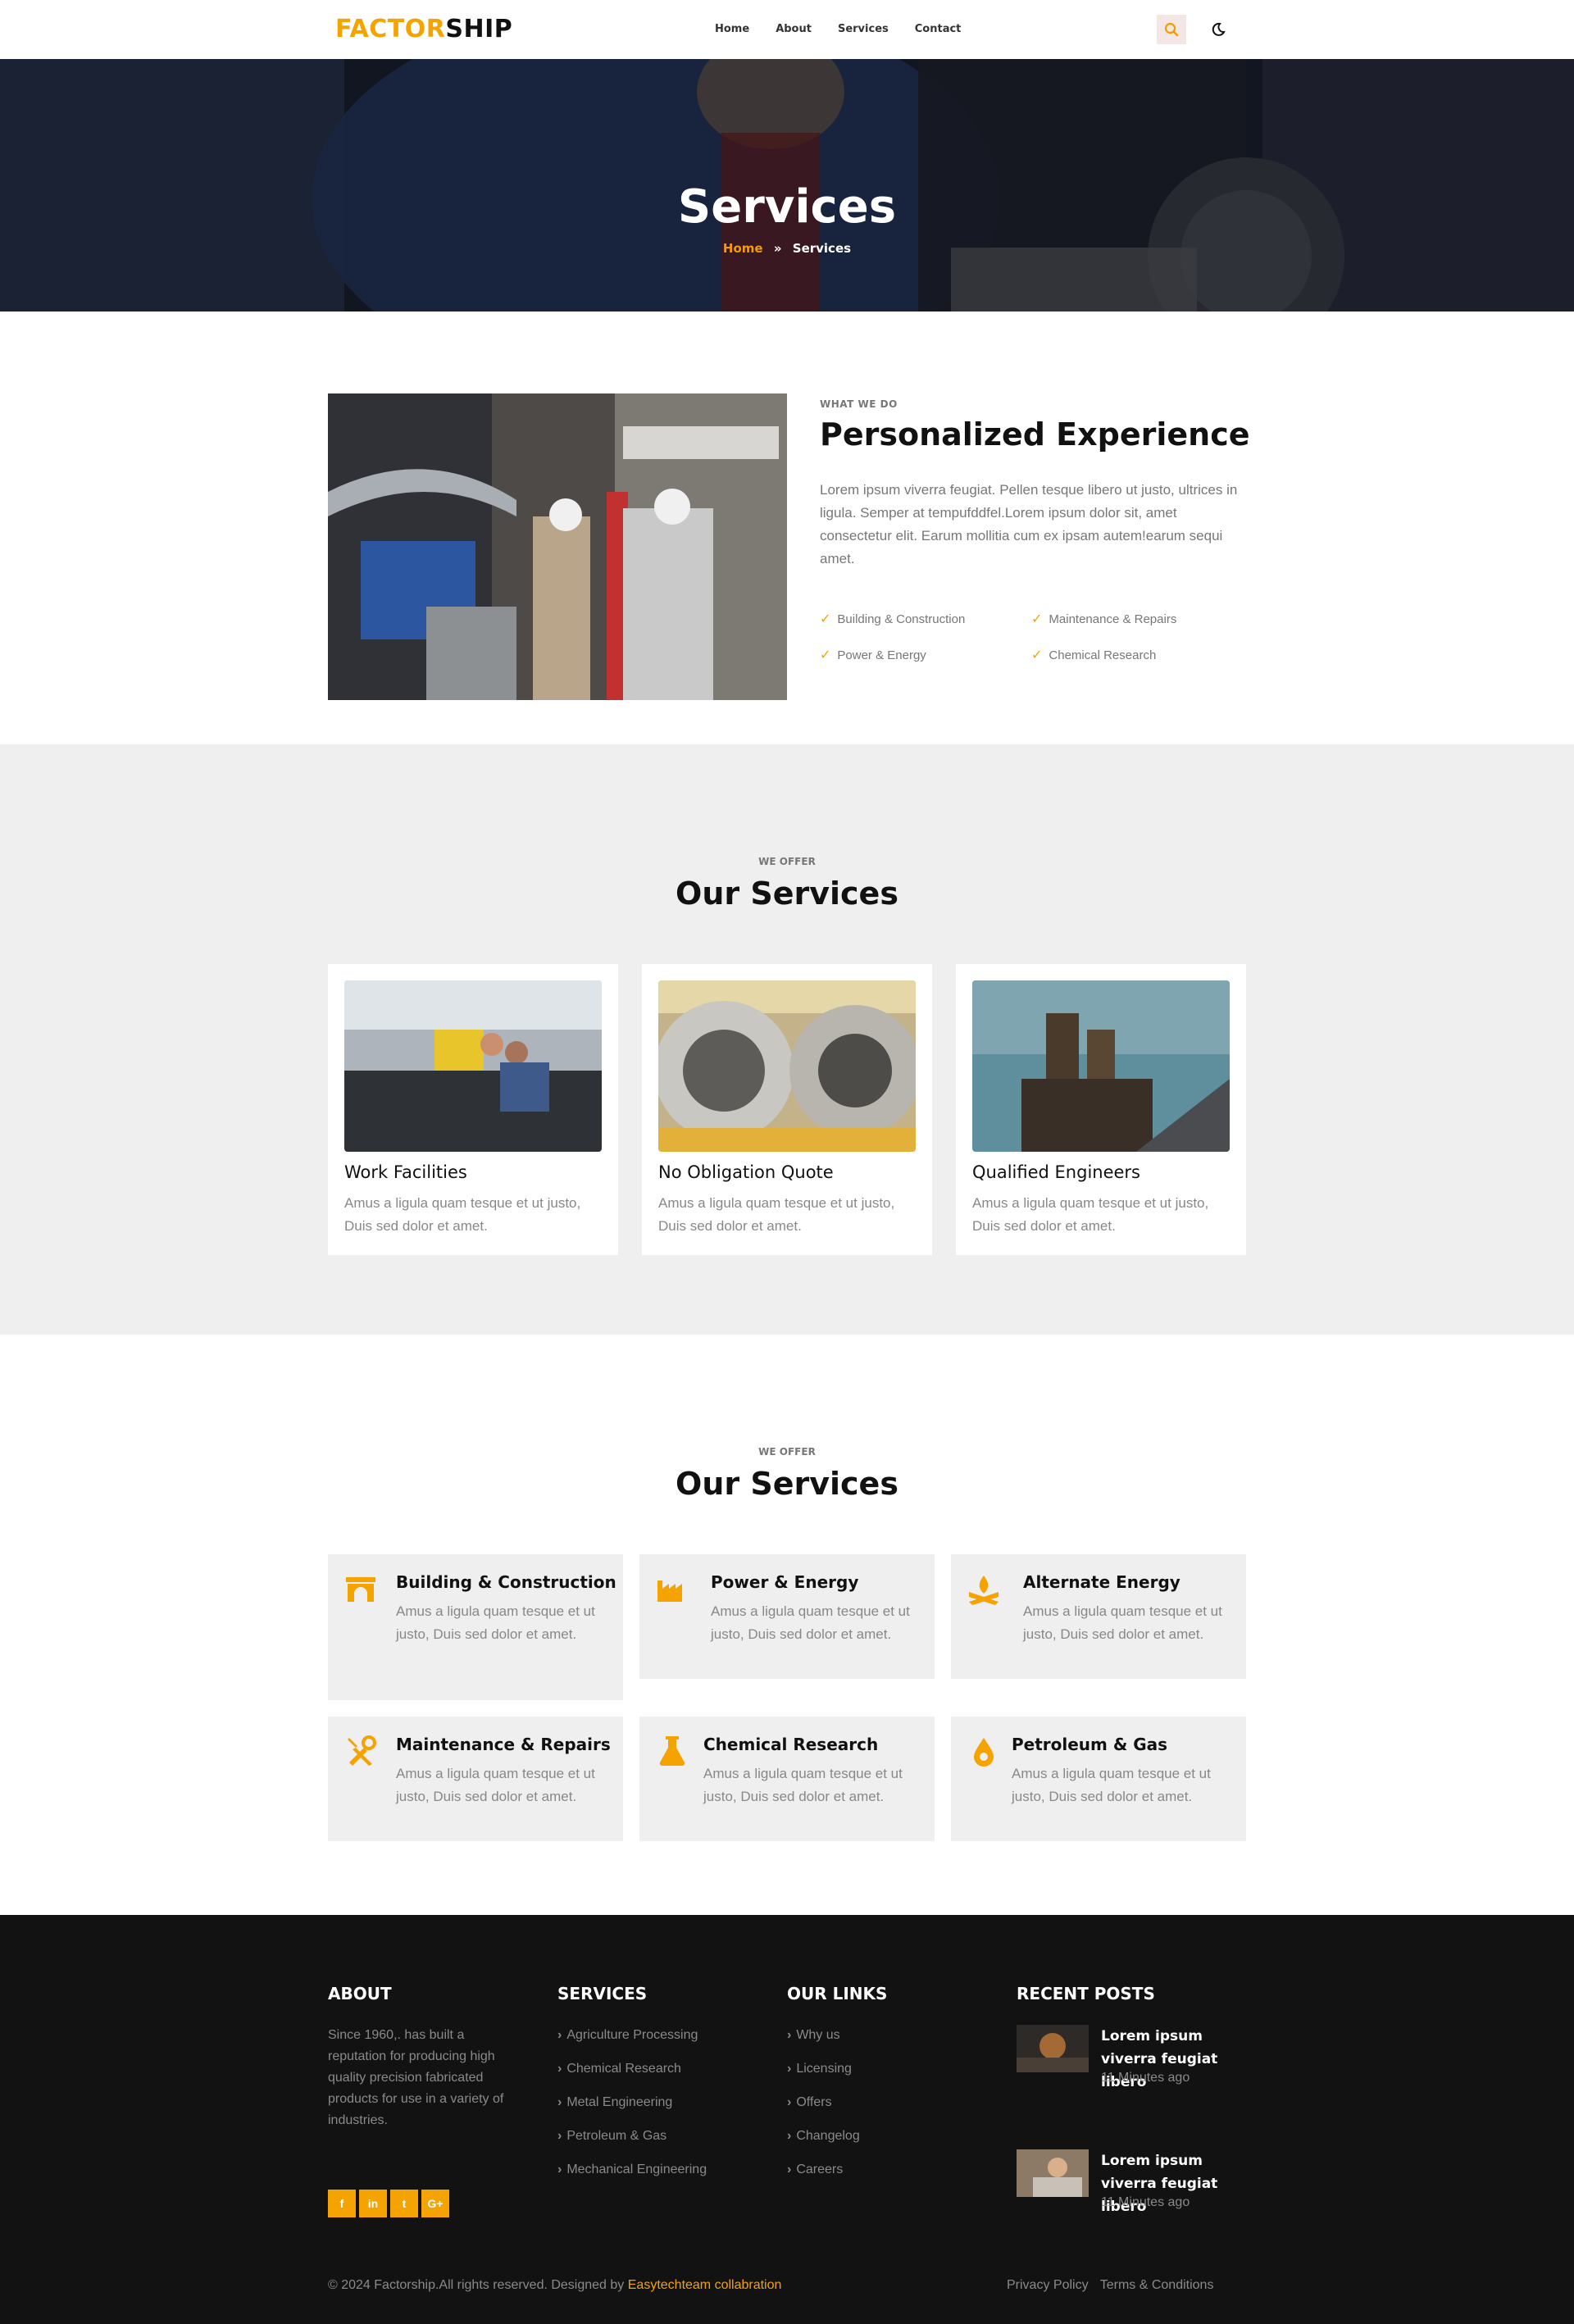 The height and width of the screenshot is (2324, 1574). Describe the element at coordinates (824, 2179) in the screenshot. I see `footer-link: › Careers` at that location.